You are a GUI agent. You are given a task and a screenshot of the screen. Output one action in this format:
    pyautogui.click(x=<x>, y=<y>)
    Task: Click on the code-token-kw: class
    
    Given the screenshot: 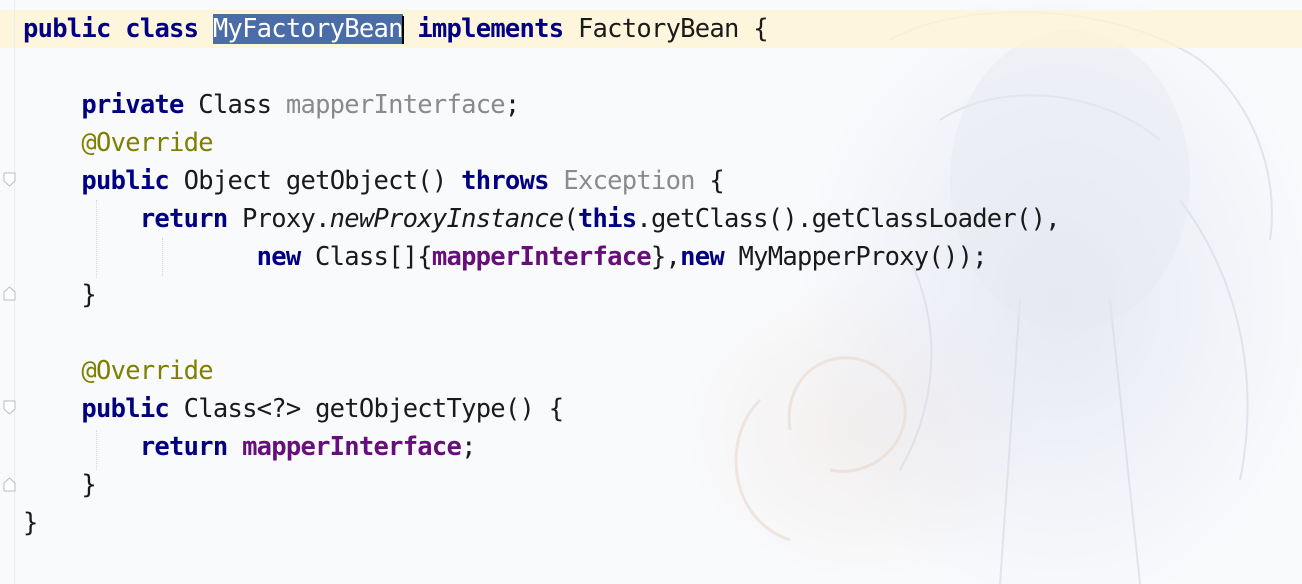 What is the action you would take?
    pyautogui.click(x=162, y=29)
    